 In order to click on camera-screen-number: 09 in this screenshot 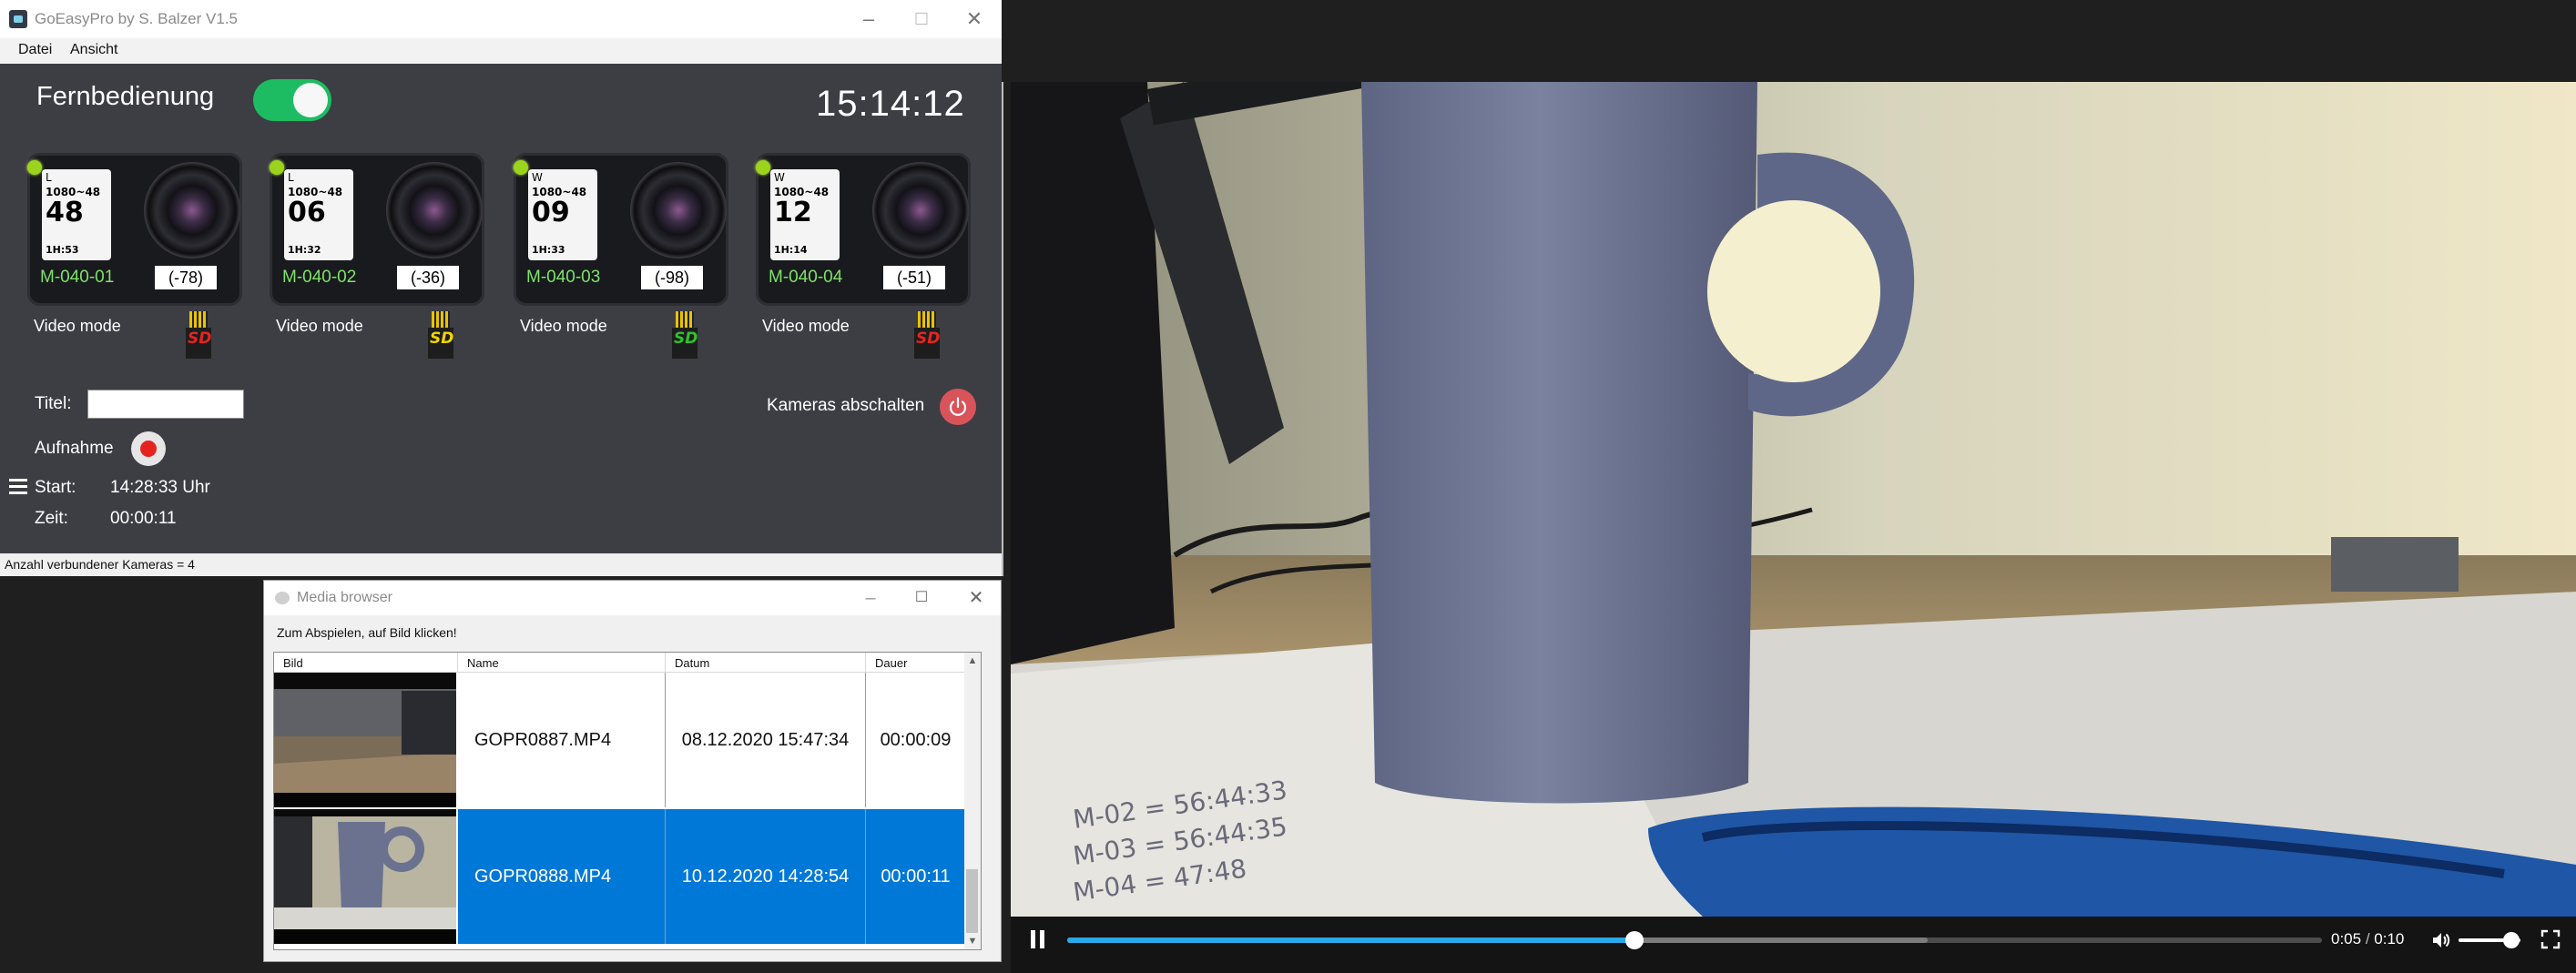, I will do `click(551, 212)`.